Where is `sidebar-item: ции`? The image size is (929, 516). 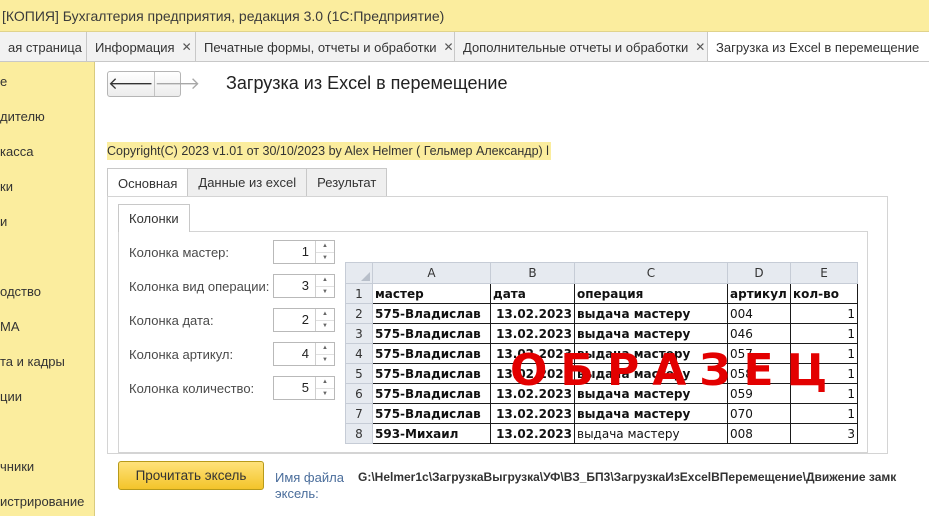
sidebar-item: ции is located at coordinates (11, 396).